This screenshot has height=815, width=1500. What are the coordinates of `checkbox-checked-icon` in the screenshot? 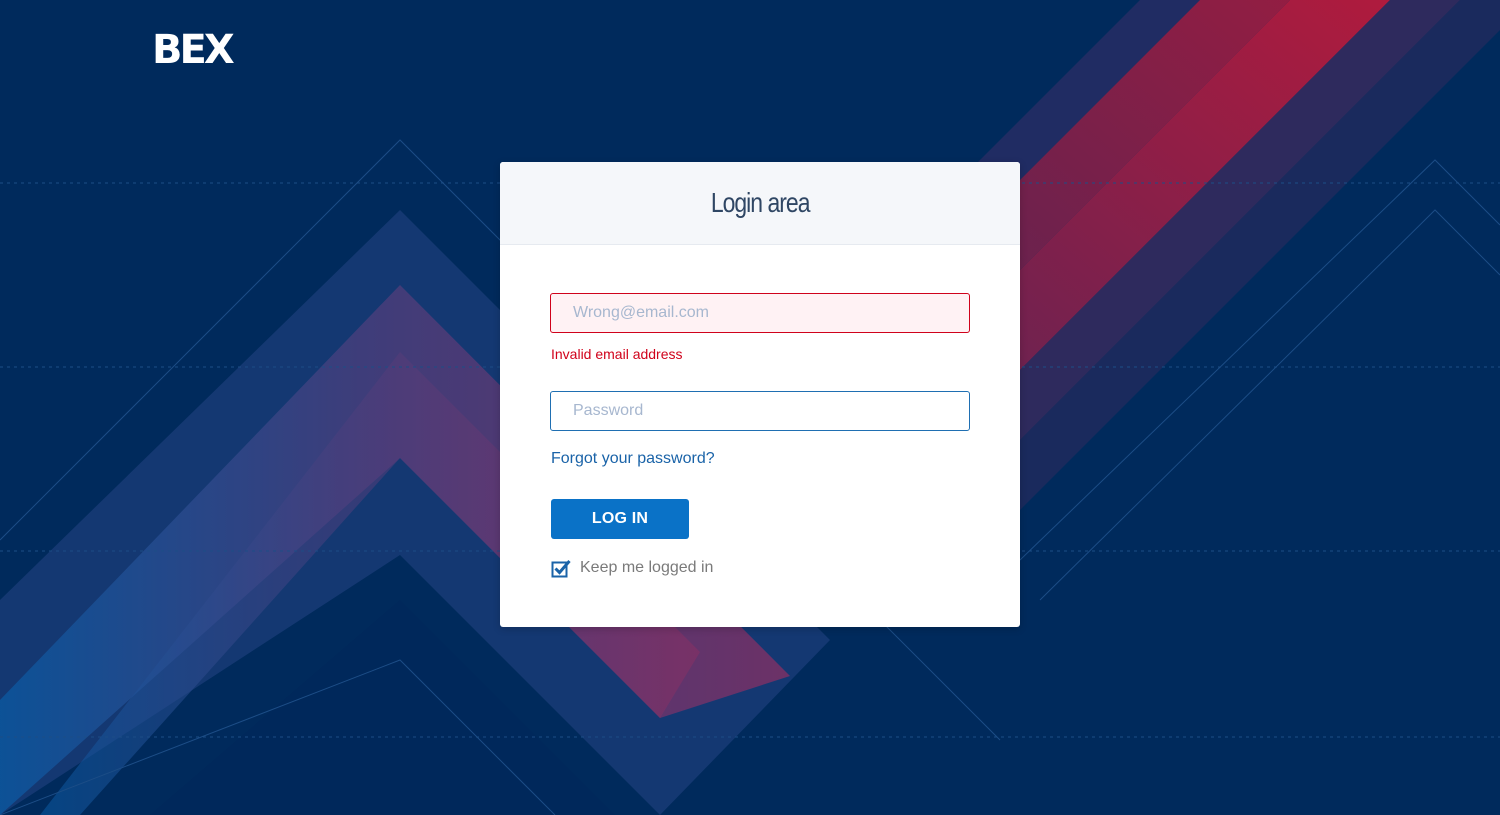 It's located at (561, 568).